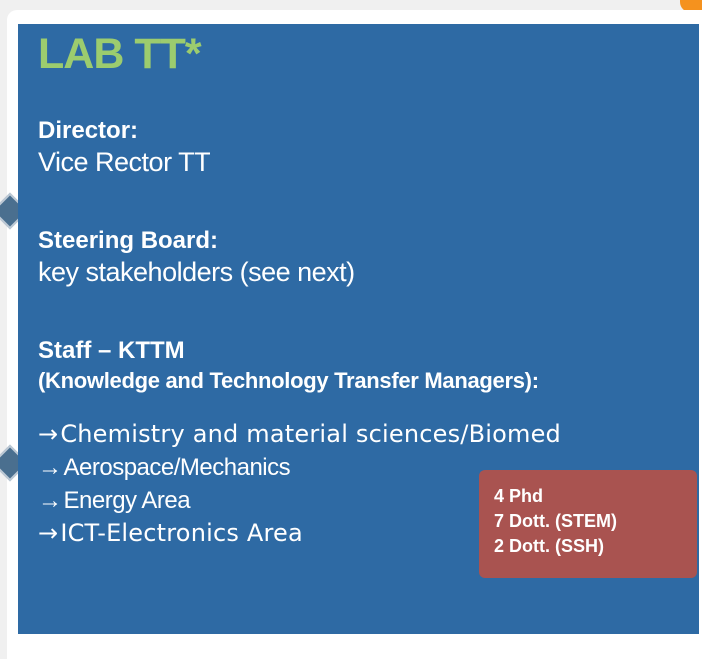 The width and height of the screenshot is (702, 659). Describe the element at coordinates (111, 350) in the screenshot. I see `staff-heading: Staff – KTTM` at that location.